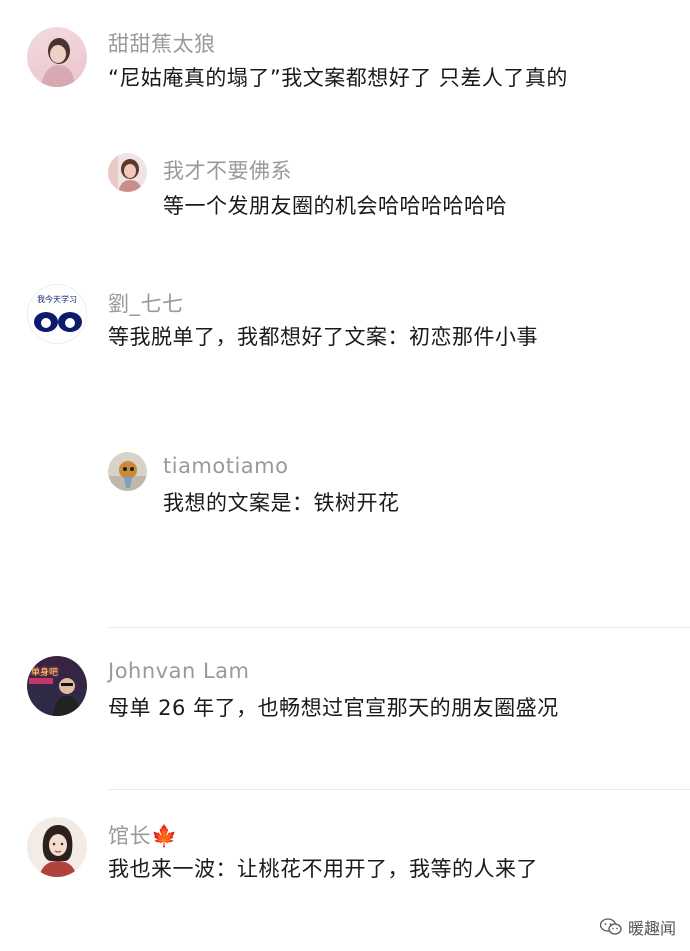 Image resolution: width=690 pixels, height=951 pixels. What do you see at coordinates (610, 926) in the screenshot?
I see `wechat-icon` at bounding box center [610, 926].